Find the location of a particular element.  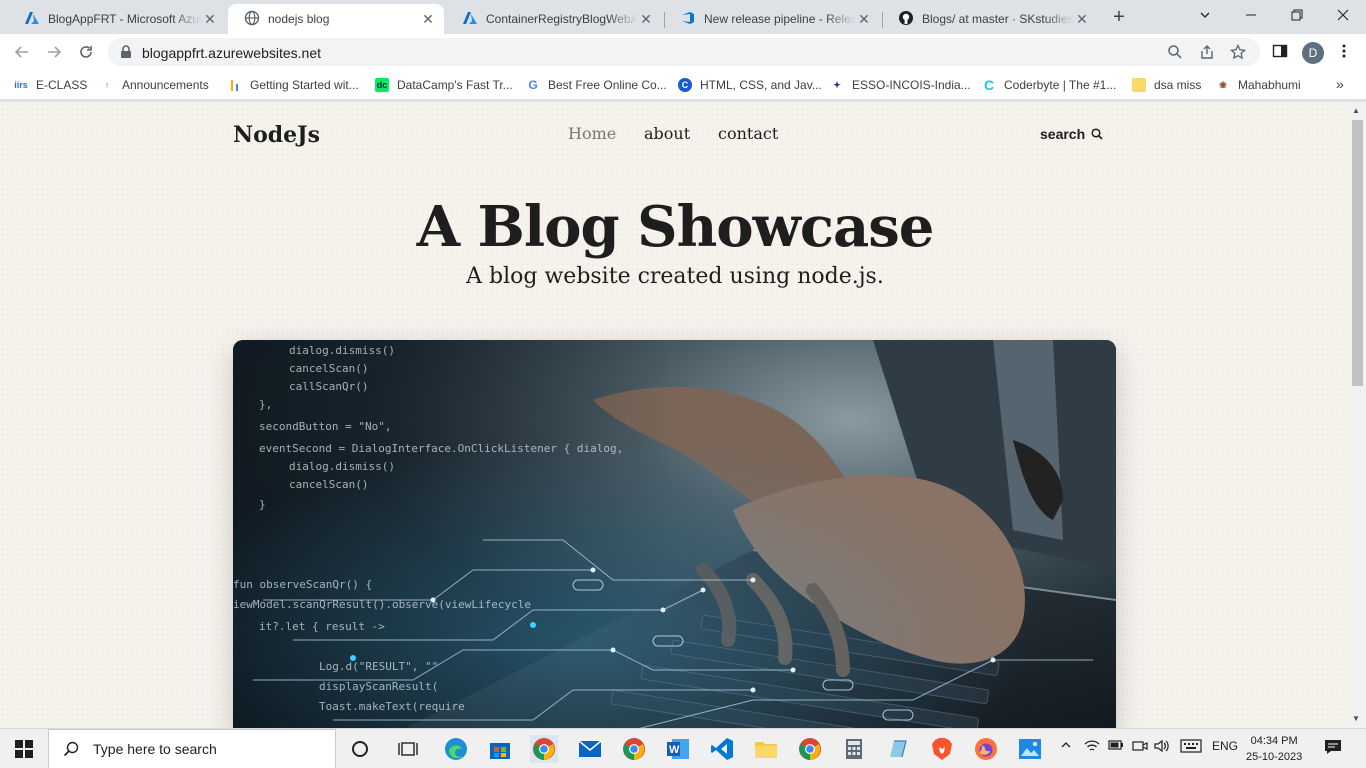

scroll-up-arrow-icon: ▲ is located at coordinates (1356, 110).